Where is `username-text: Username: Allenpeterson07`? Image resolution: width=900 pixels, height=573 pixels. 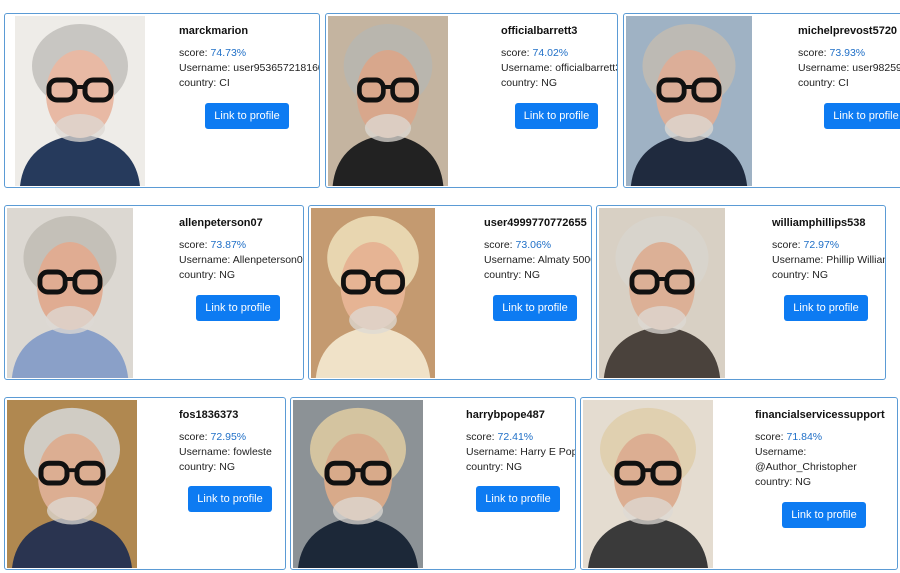 username-text: Username: Allenpeterson07 is located at coordinates (241, 260).